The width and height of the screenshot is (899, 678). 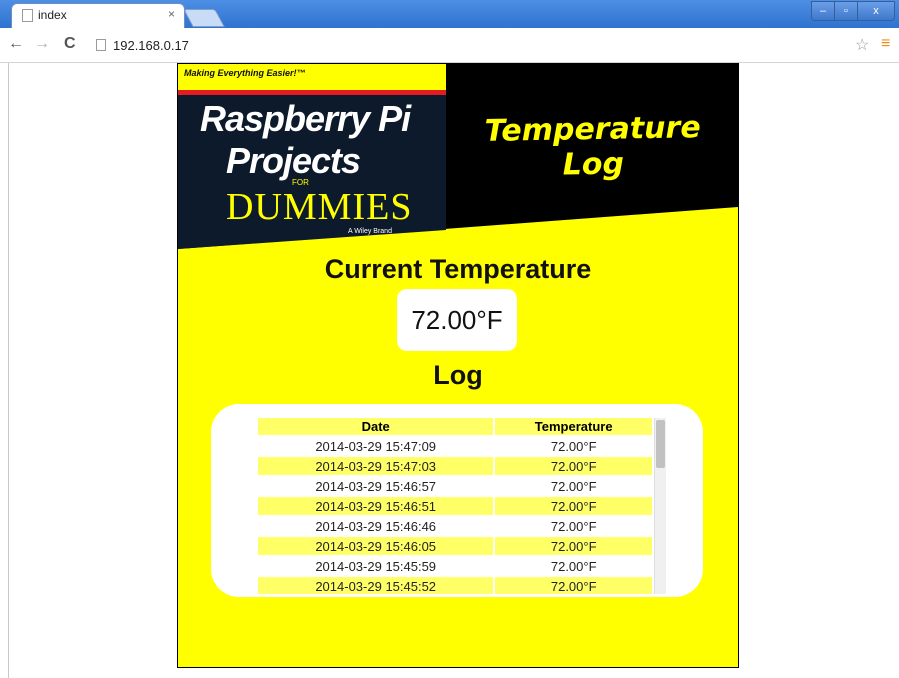 I want to click on reload-icon: C, so click(x=70, y=44).